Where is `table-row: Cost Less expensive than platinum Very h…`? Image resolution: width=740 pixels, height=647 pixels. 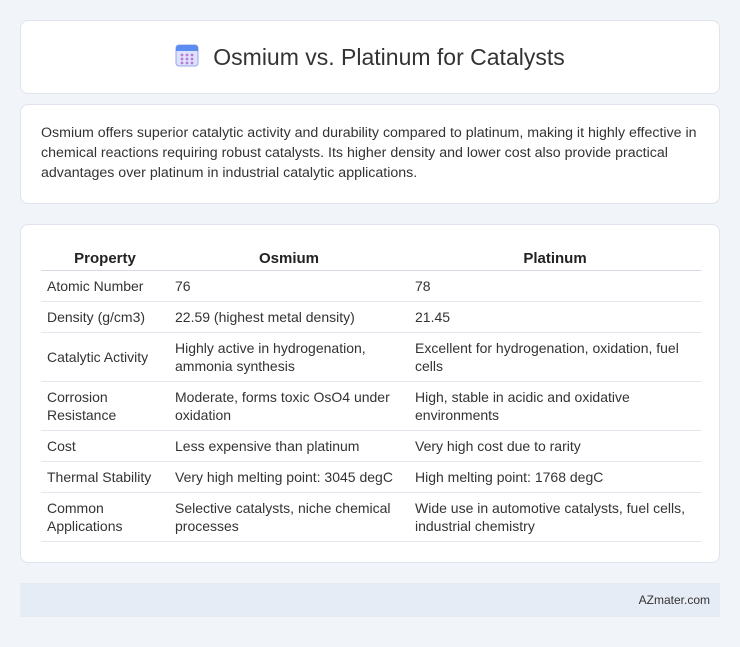 table-row: Cost Less expensive than platinum Very h… is located at coordinates (371, 446).